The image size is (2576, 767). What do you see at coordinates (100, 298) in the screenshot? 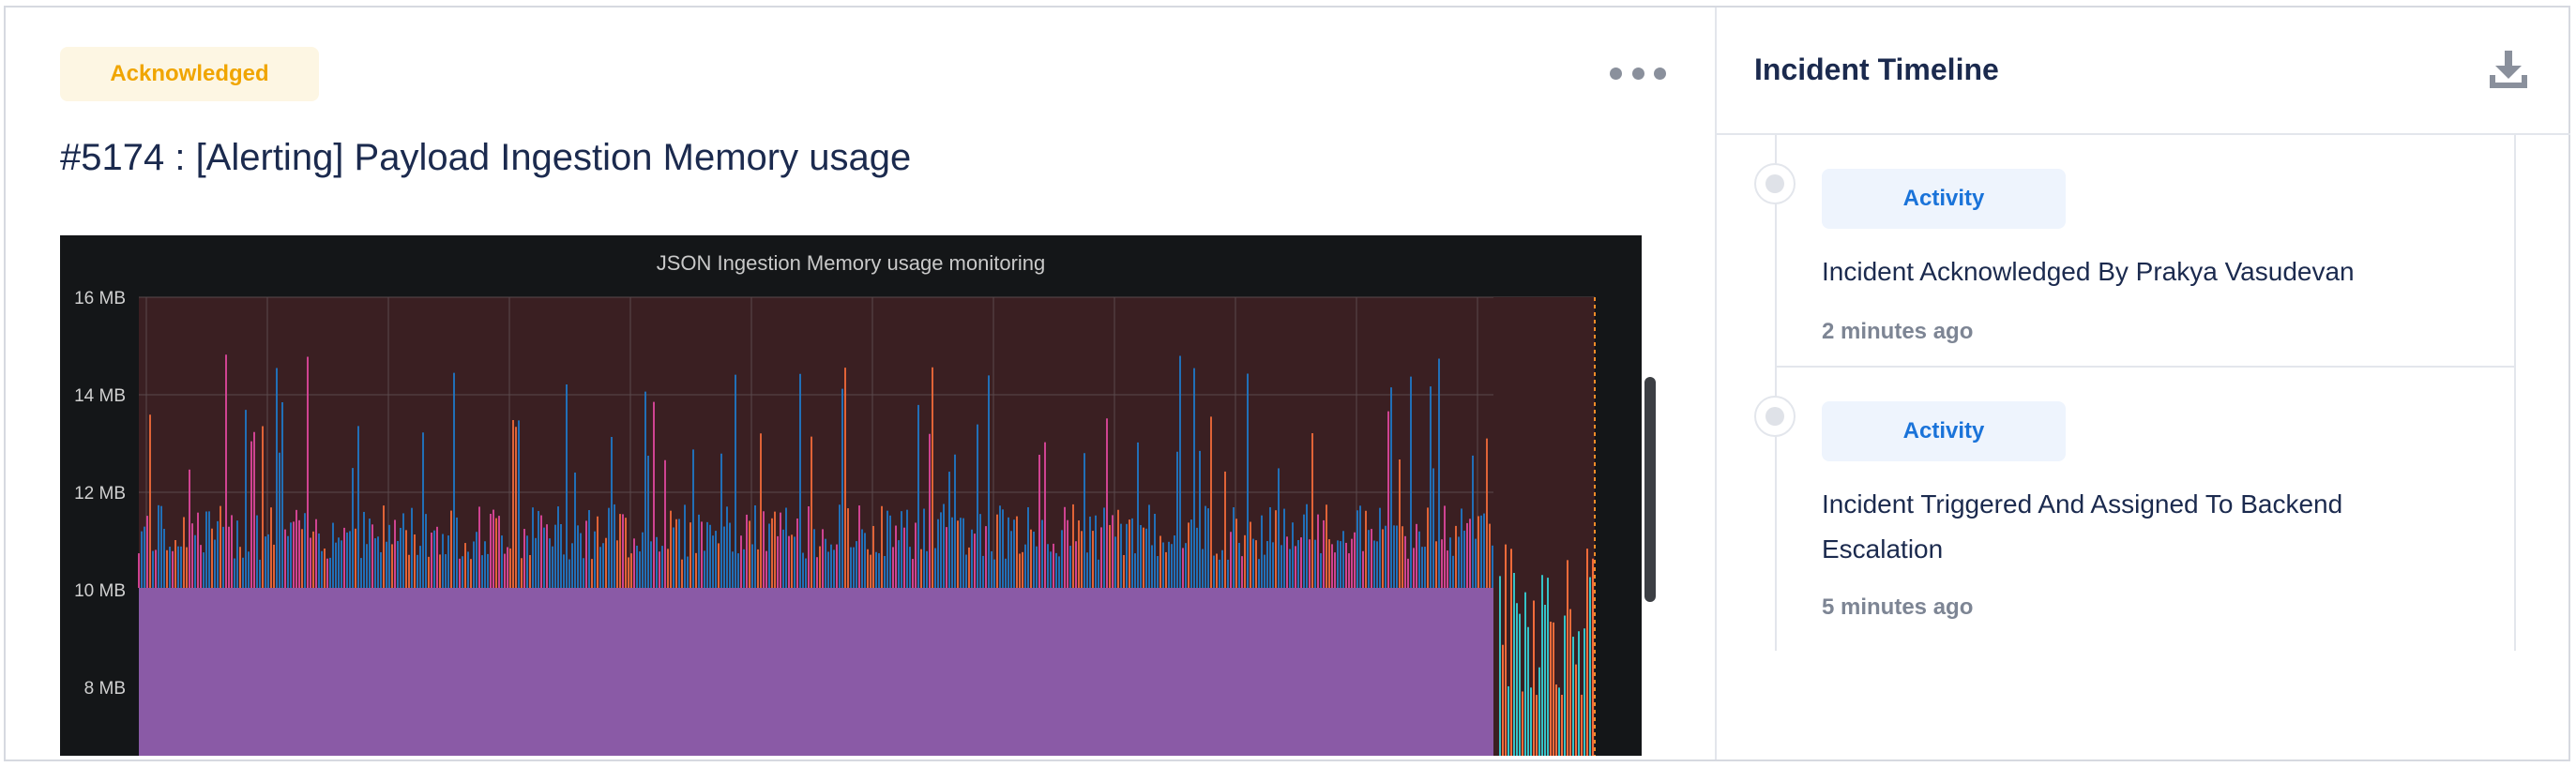
I see `y-tick-label: 16 MB` at bounding box center [100, 298].